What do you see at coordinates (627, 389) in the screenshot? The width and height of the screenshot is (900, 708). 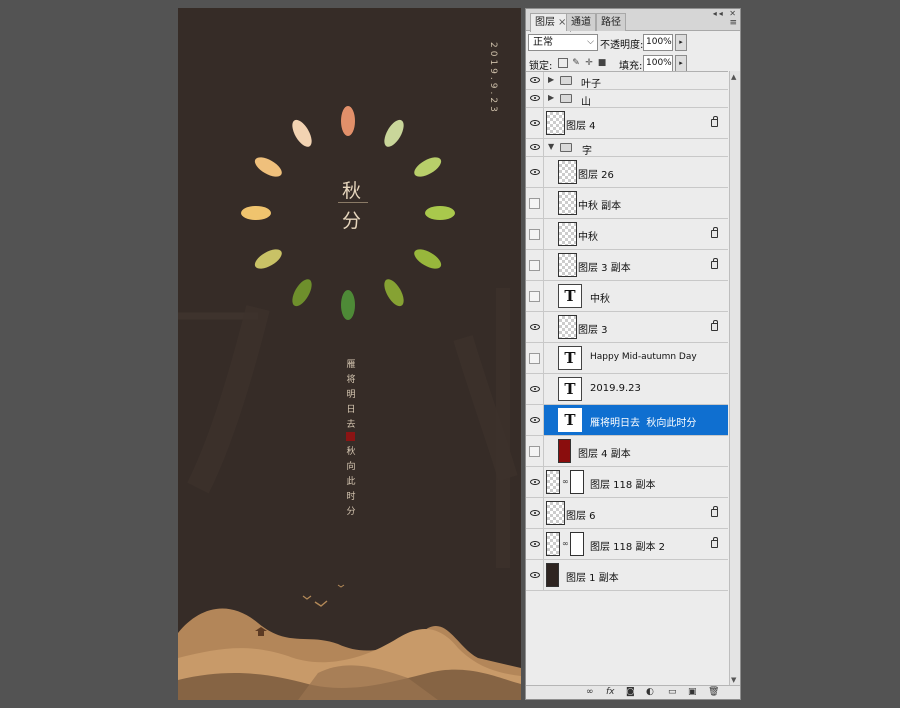 I see `layer-item: T 2019.9.23` at bounding box center [627, 389].